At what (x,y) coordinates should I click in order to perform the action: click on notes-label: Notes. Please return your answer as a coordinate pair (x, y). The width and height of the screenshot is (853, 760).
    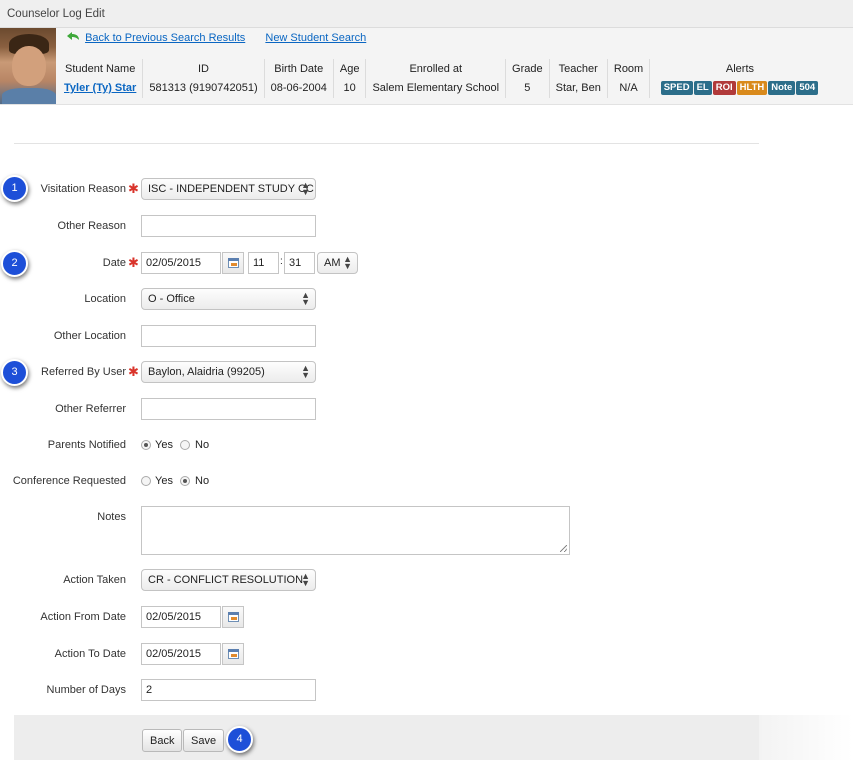
    Looking at the image, I should click on (111, 517).